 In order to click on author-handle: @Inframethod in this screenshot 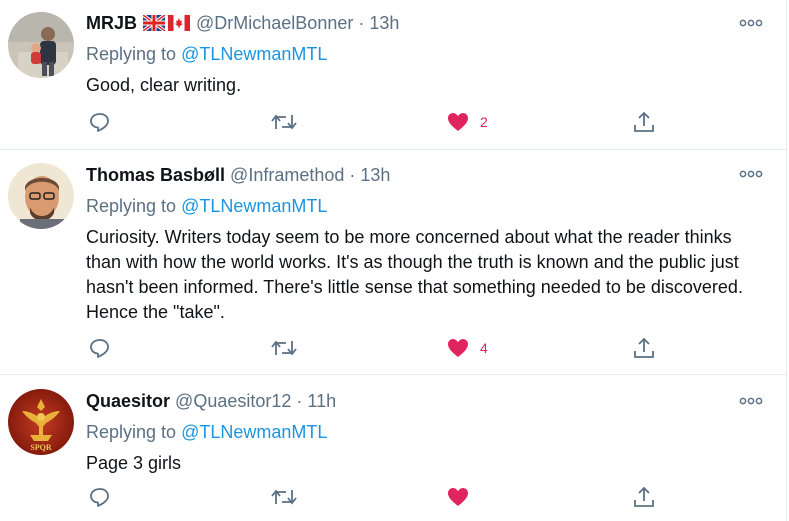, I will do `click(287, 175)`.